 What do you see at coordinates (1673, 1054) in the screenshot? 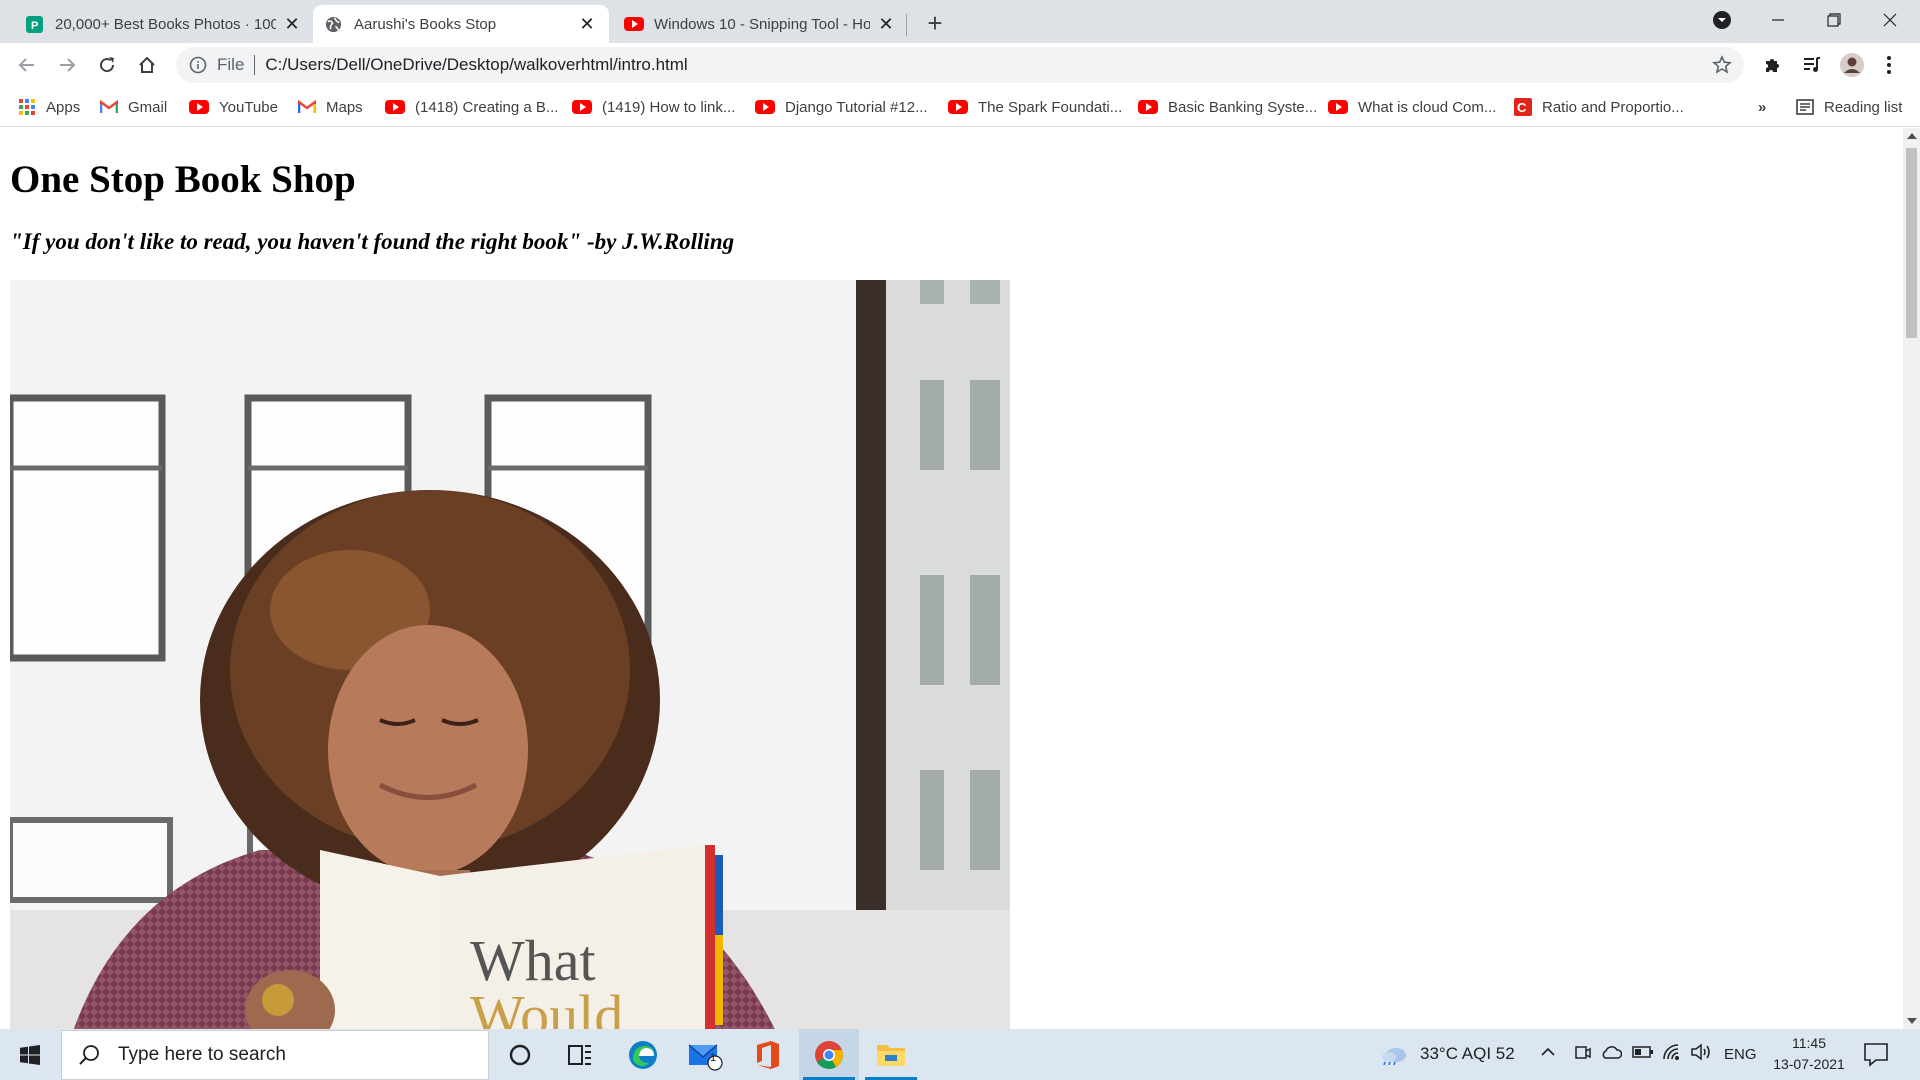
I see `wifi-icon` at bounding box center [1673, 1054].